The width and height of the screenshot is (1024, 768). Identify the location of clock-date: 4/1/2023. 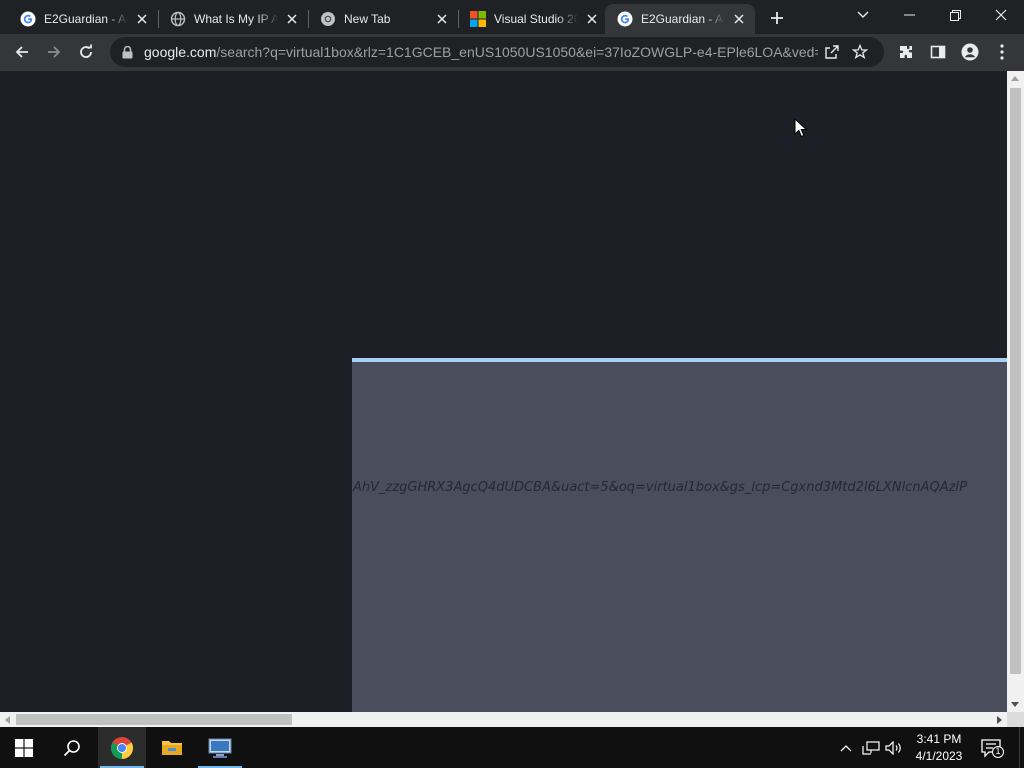
(939, 756).